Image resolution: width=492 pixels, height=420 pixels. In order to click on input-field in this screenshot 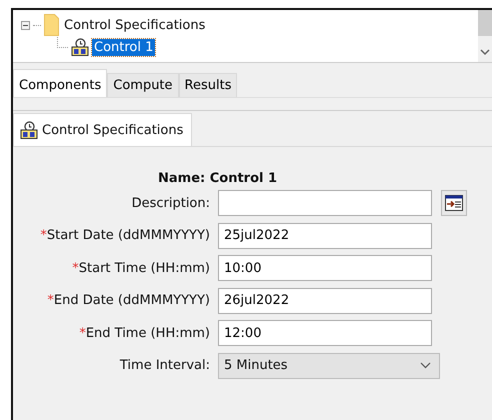, I will do `click(325, 203)`.